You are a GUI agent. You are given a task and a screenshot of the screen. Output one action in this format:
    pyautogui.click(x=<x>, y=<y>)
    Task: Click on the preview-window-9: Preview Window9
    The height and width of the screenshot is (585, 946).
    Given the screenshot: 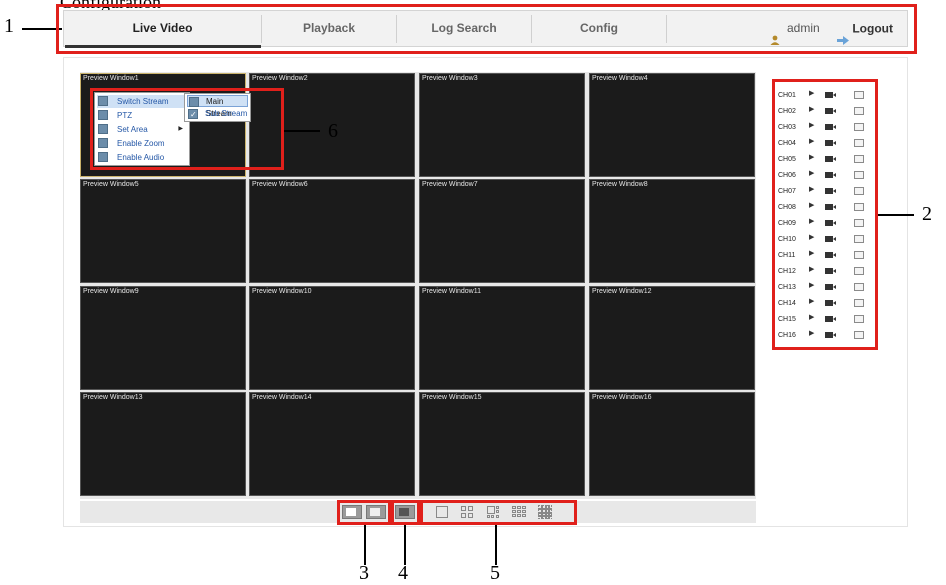 What is the action you would take?
    pyautogui.click(x=163, y=338)
    